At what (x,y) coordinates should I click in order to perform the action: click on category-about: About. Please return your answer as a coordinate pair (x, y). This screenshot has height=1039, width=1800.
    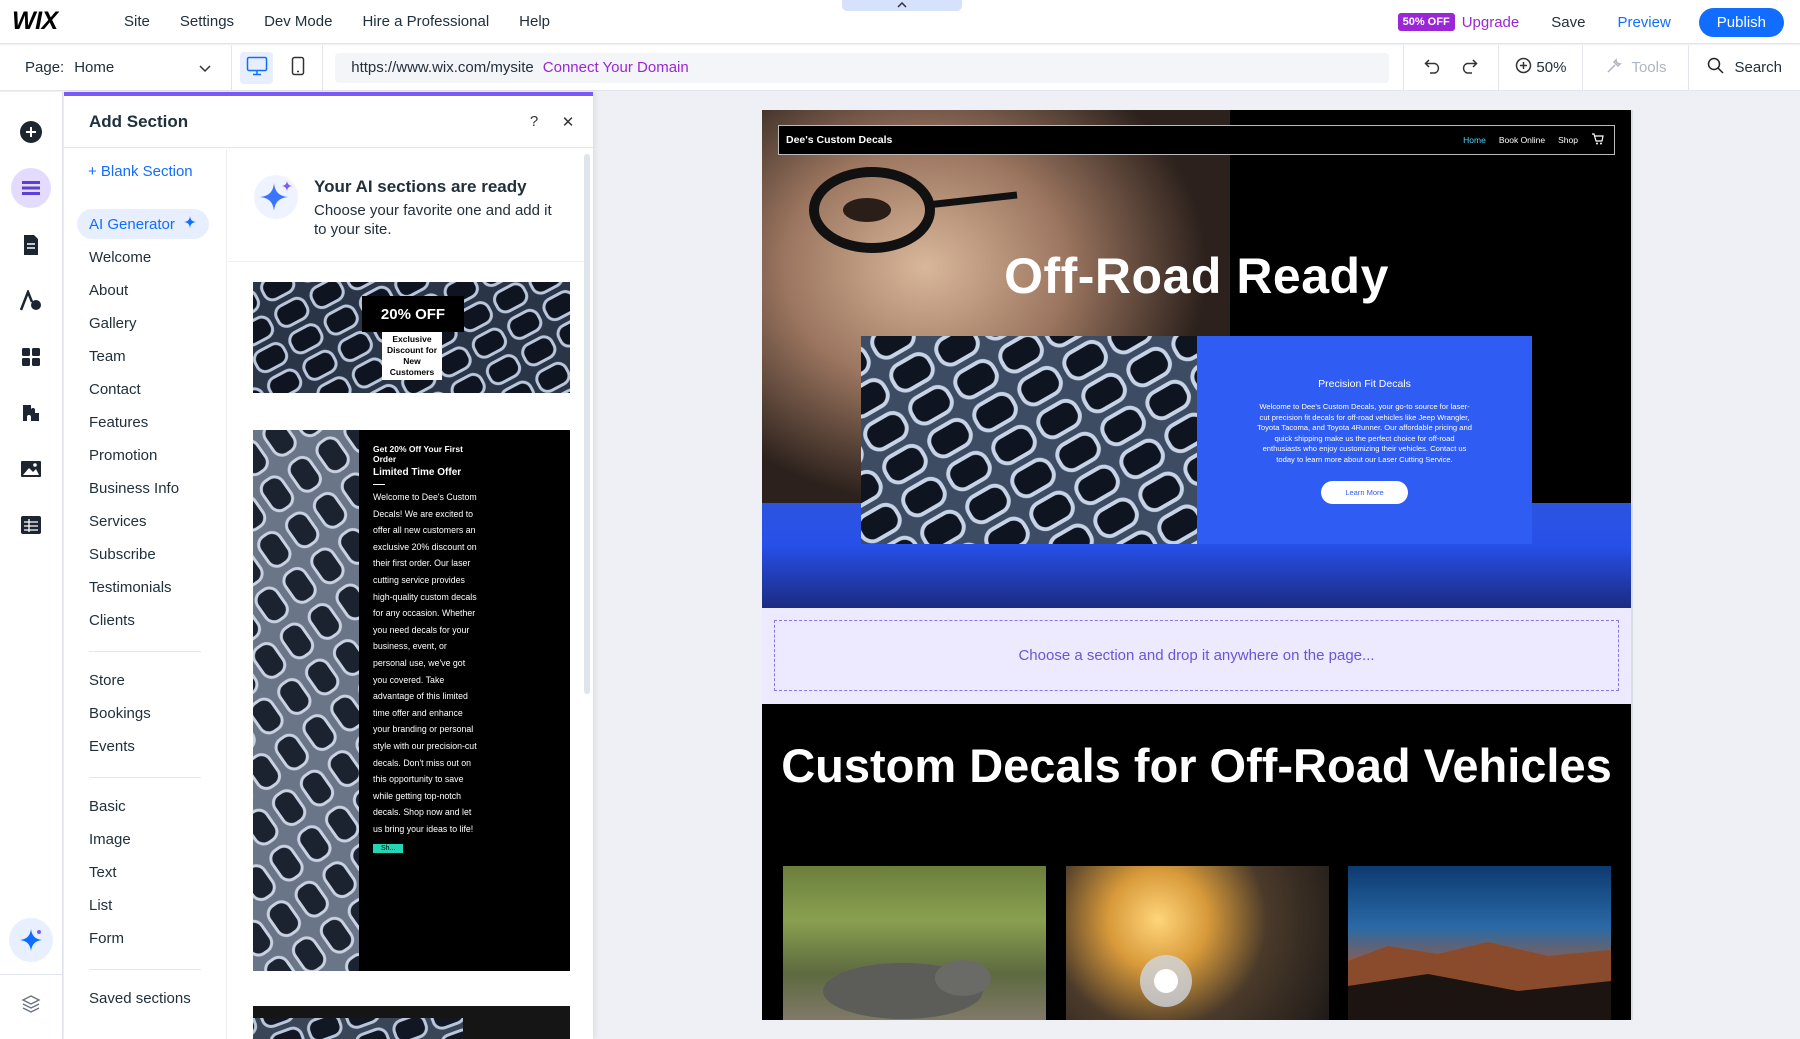
    Looking at the image, I should click on (108, 290).